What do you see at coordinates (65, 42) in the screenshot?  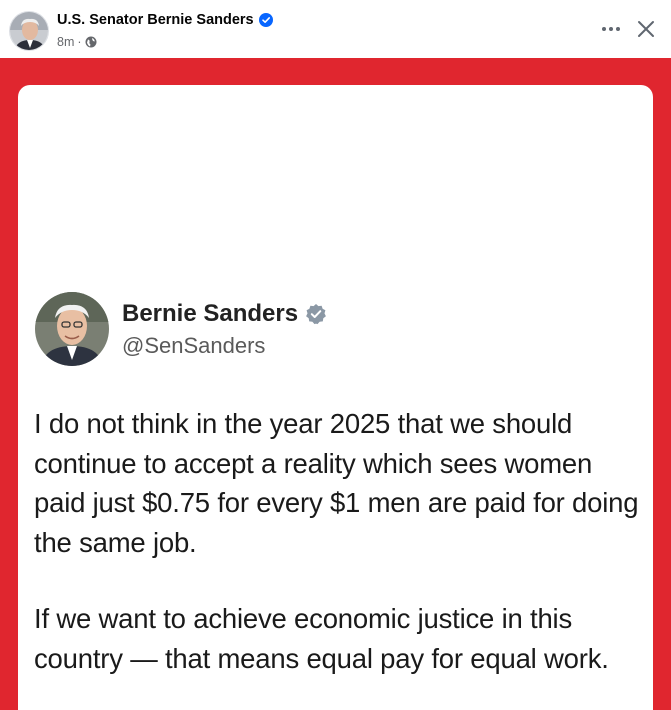 I see `post-timestamp: 8m` at bounding box center [65, 42].